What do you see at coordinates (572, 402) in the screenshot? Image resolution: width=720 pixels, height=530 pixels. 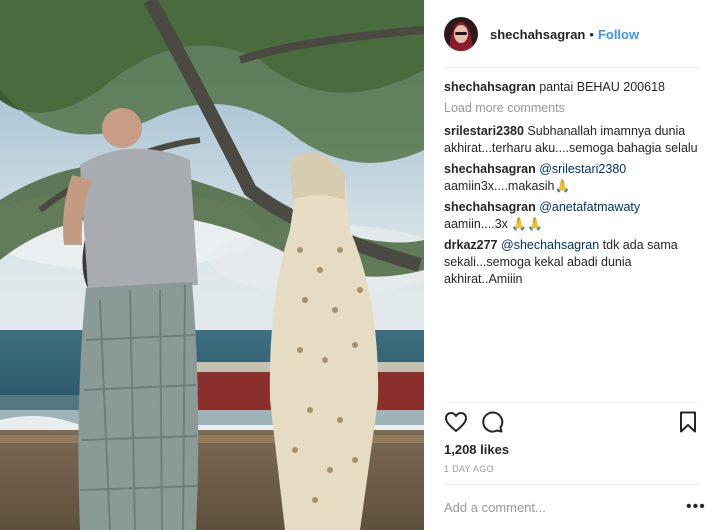 I see `actions-divider` at bounding box center [572, 402].